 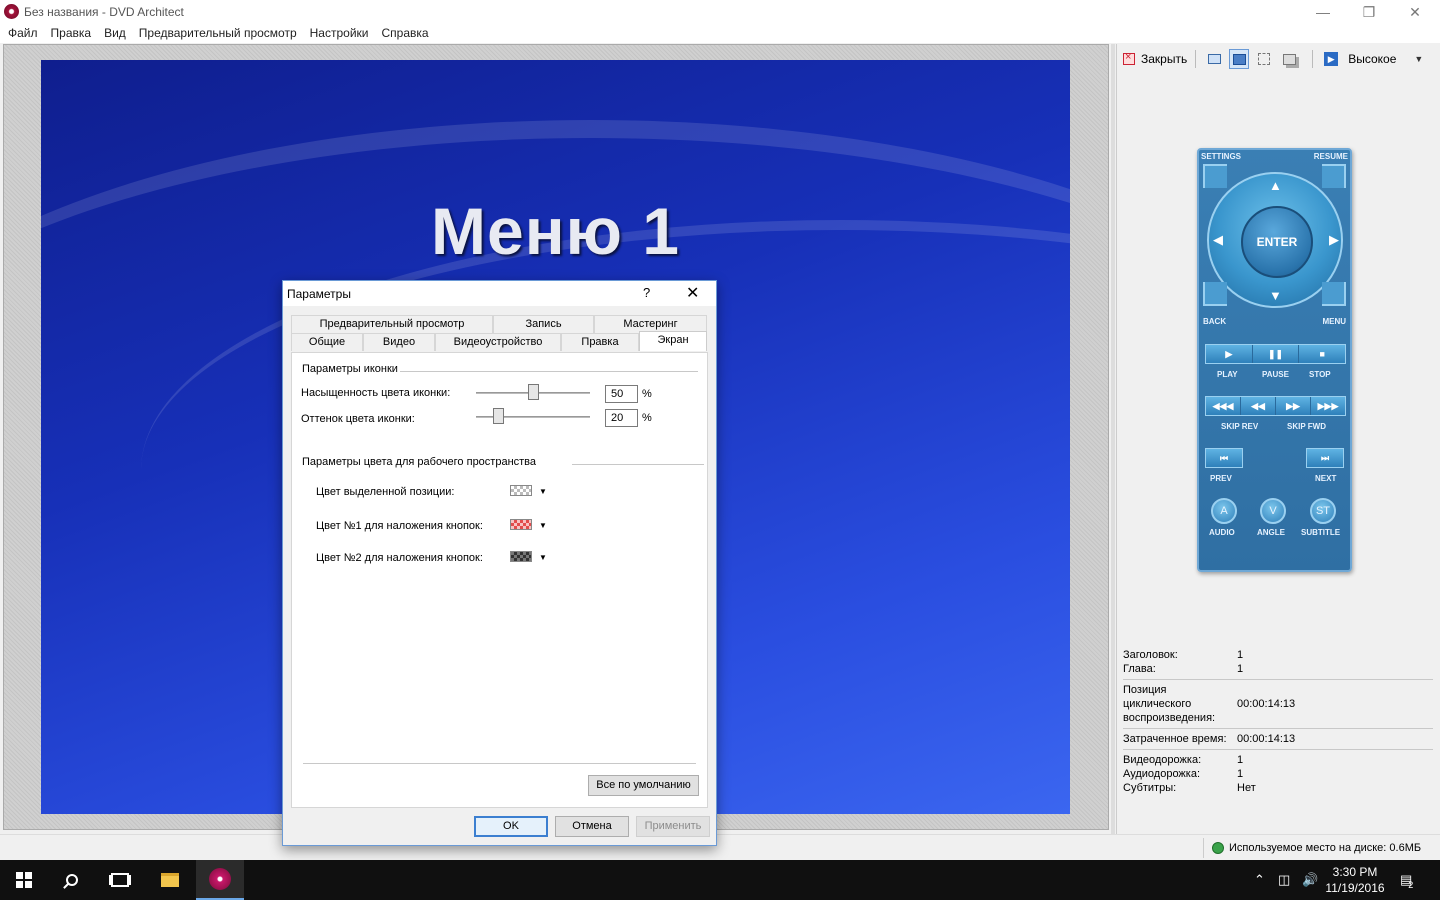 What do you see at coordinates (399, 342) in the screenshot?
I see `tab-video: Видео` at bounding box center [399, 342].